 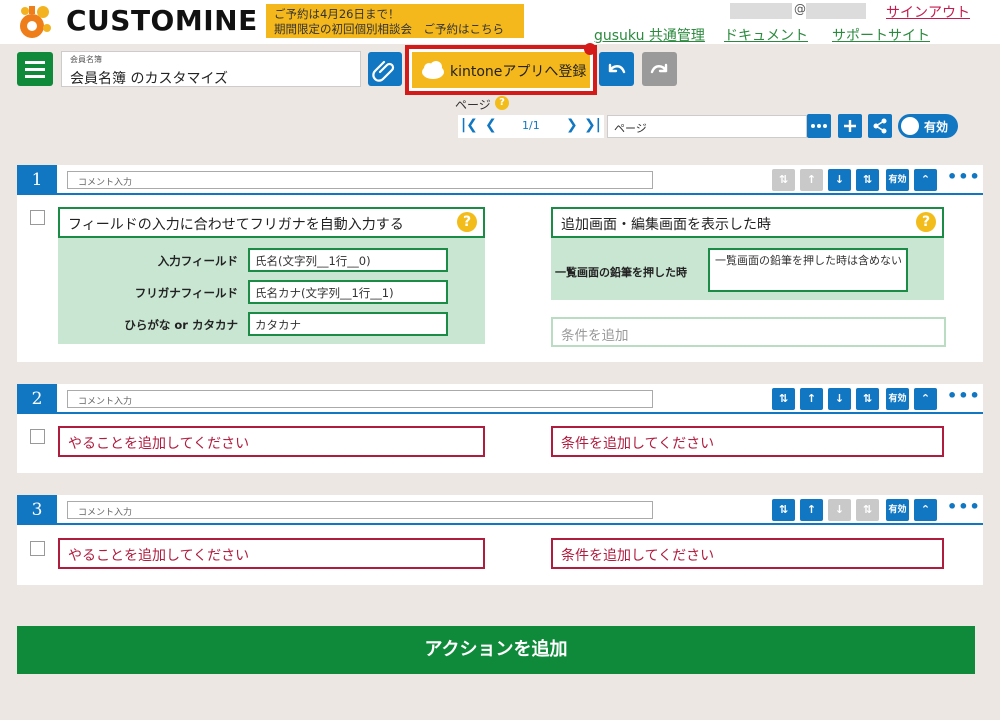 What do you see at coordinates (592, 125) in the screenshot?
I see `last-page-icon: ❯|` at bounding box center [592, 125].